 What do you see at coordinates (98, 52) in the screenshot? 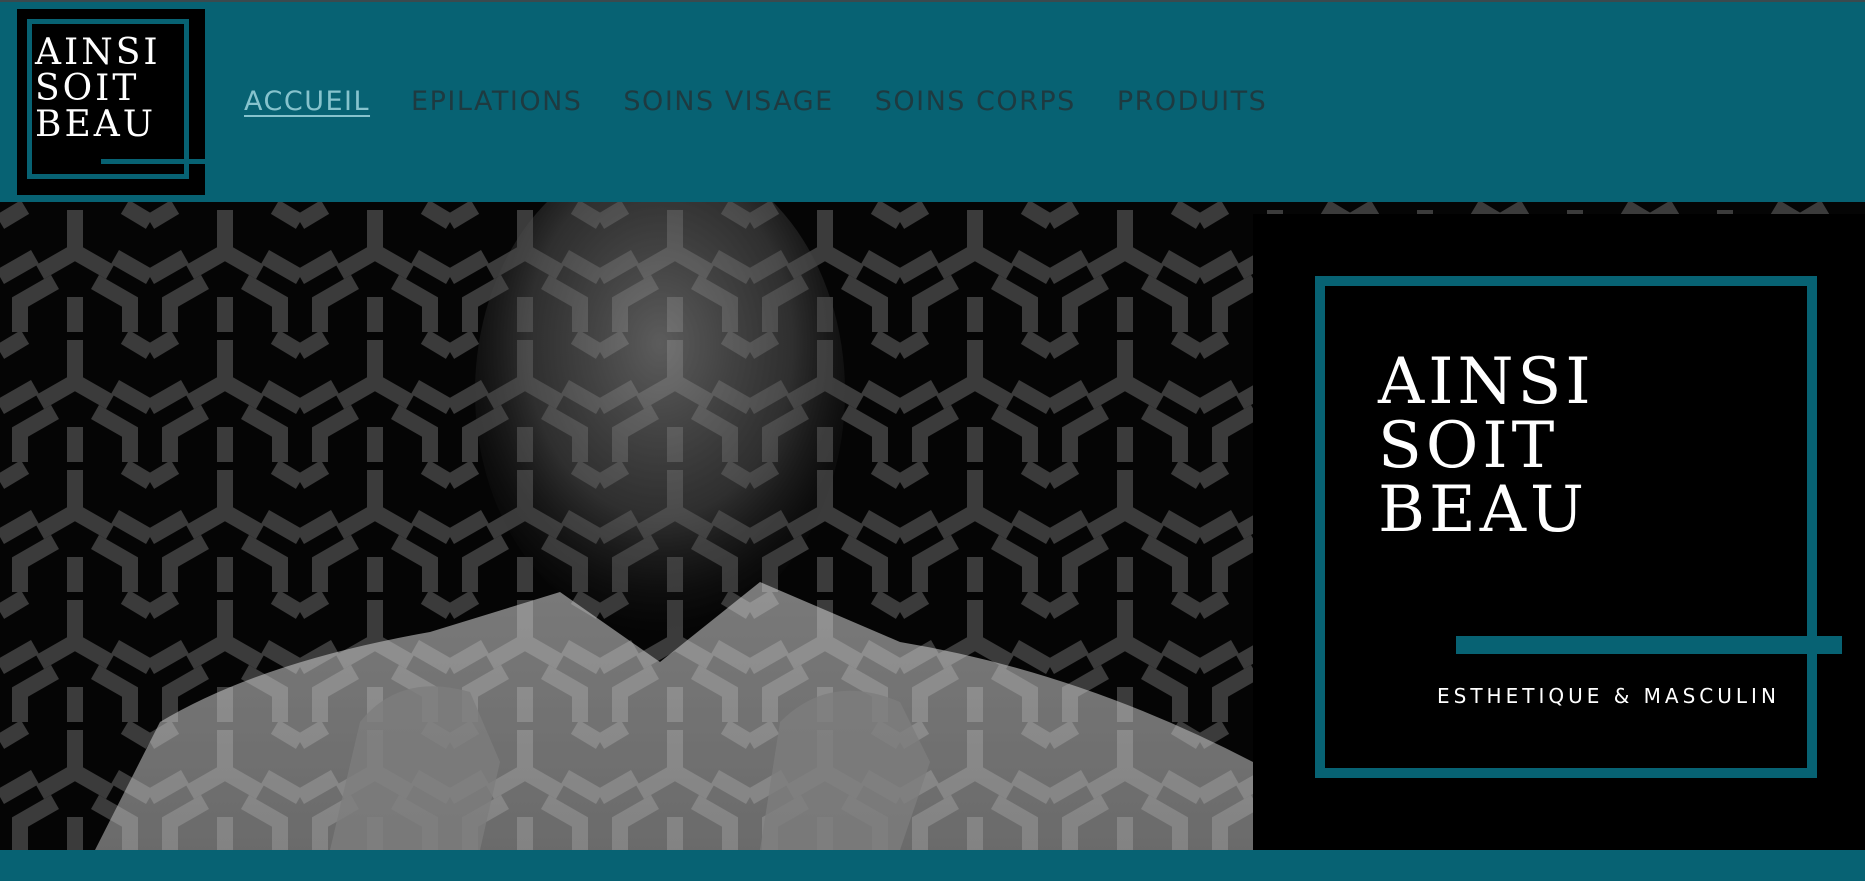
I see `logo-line: AINSI` at bounding box center [98, 52].